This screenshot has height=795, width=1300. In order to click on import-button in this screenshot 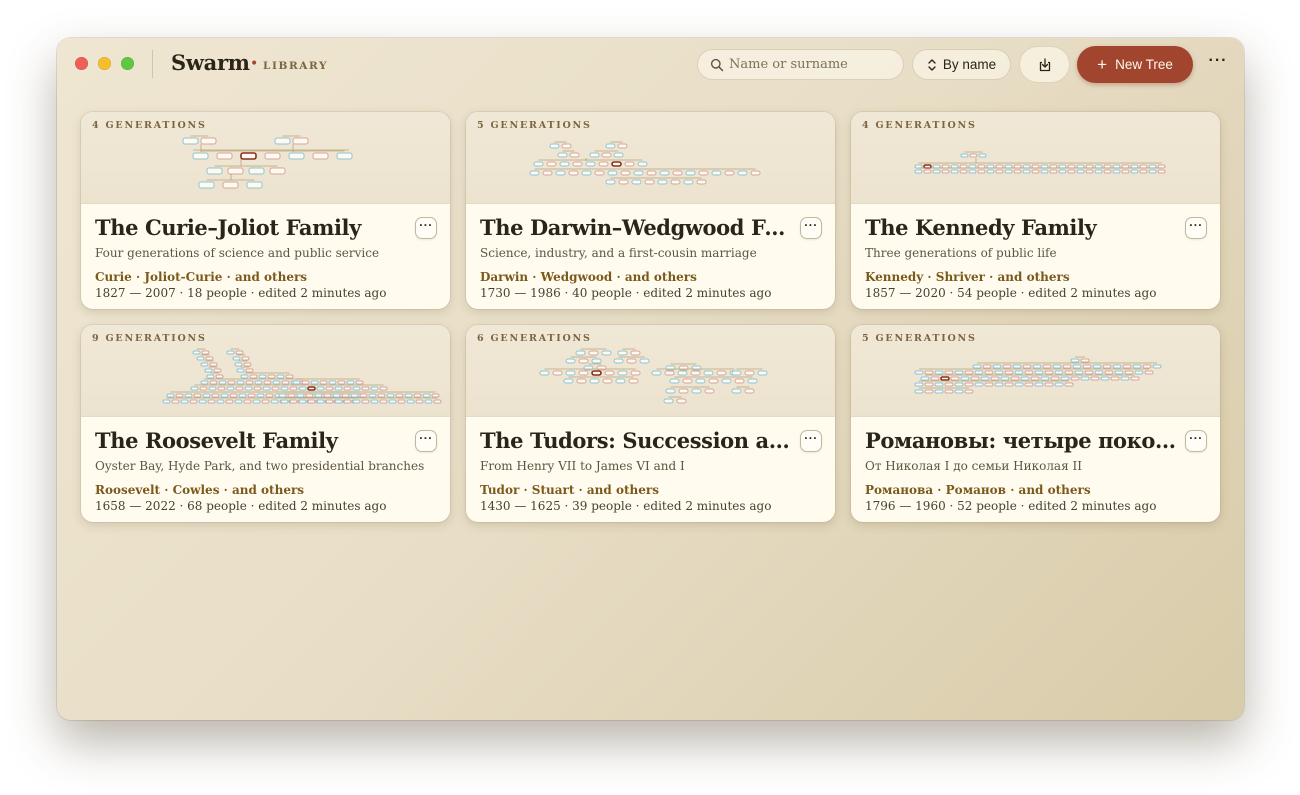, I will do `click(1044, 64)`.